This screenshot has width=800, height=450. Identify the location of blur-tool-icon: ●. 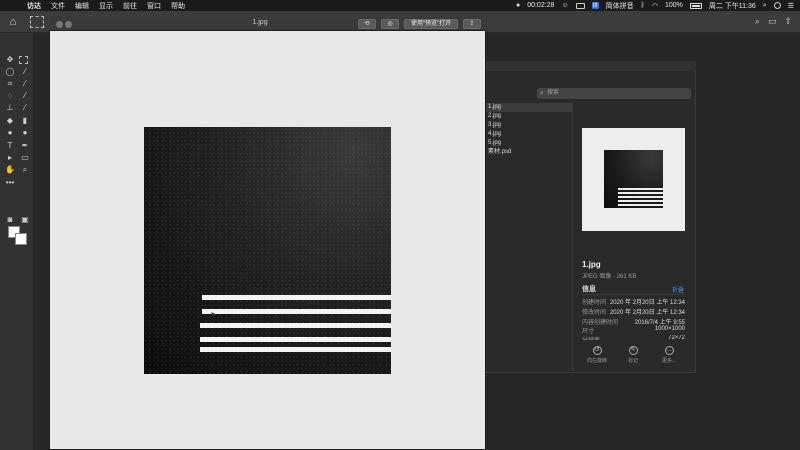
(10, 133).